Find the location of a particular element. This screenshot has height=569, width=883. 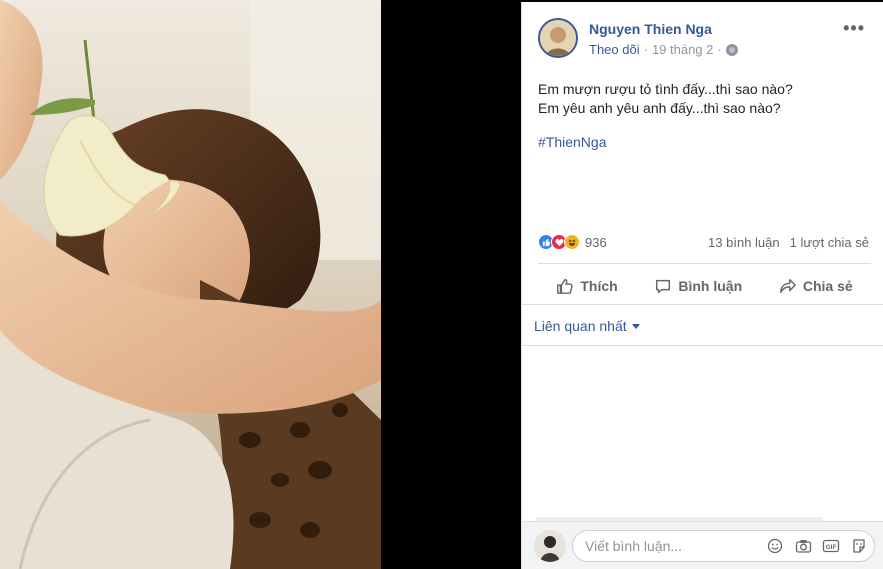

thumbs-up-icon is located at coordinates (565, 286).